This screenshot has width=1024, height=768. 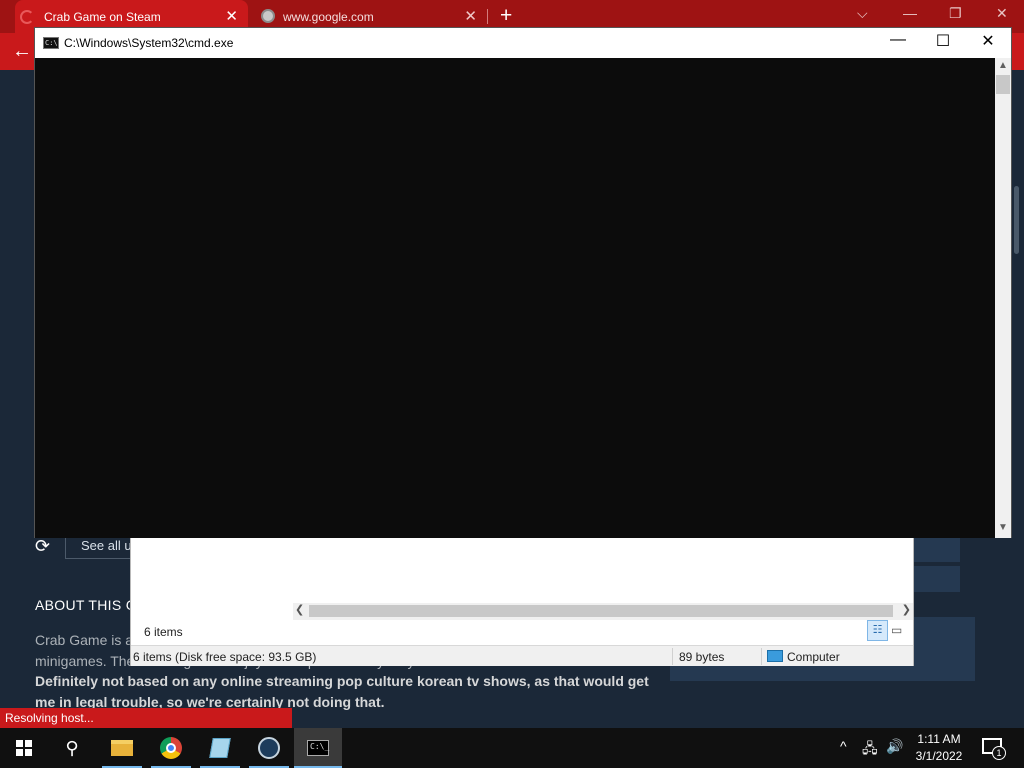 I want to click on details-view-icon: ☷, so click(x=877, y=630).